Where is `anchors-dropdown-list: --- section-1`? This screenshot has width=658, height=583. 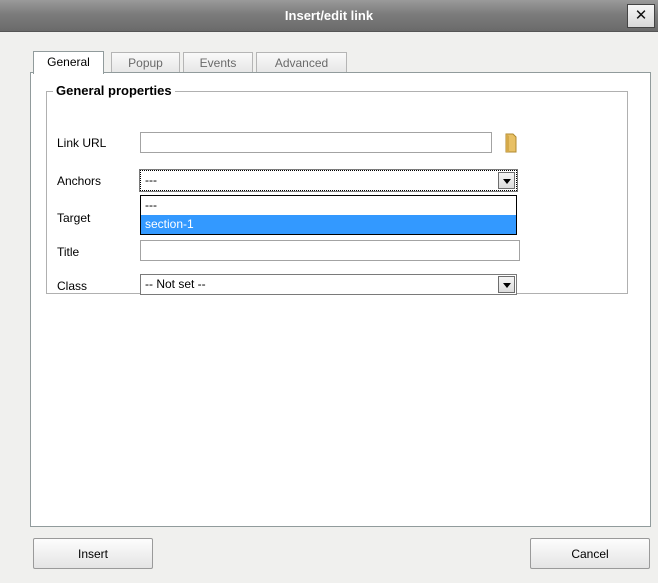 anchors-dropdown-list: --- section-1 is located at coordinates (328, 215).